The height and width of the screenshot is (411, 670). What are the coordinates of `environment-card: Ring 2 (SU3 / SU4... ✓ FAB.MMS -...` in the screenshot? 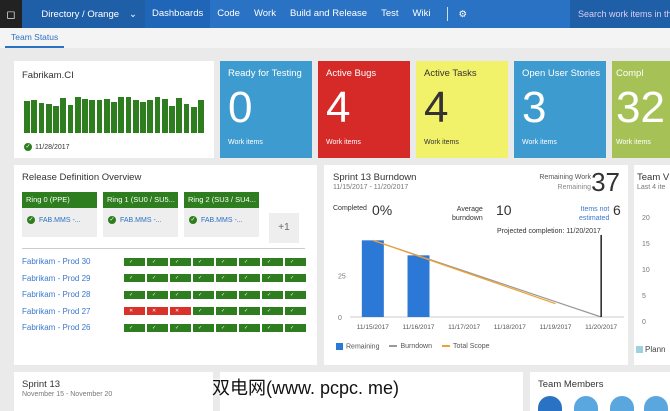 It's located at (221, 214).